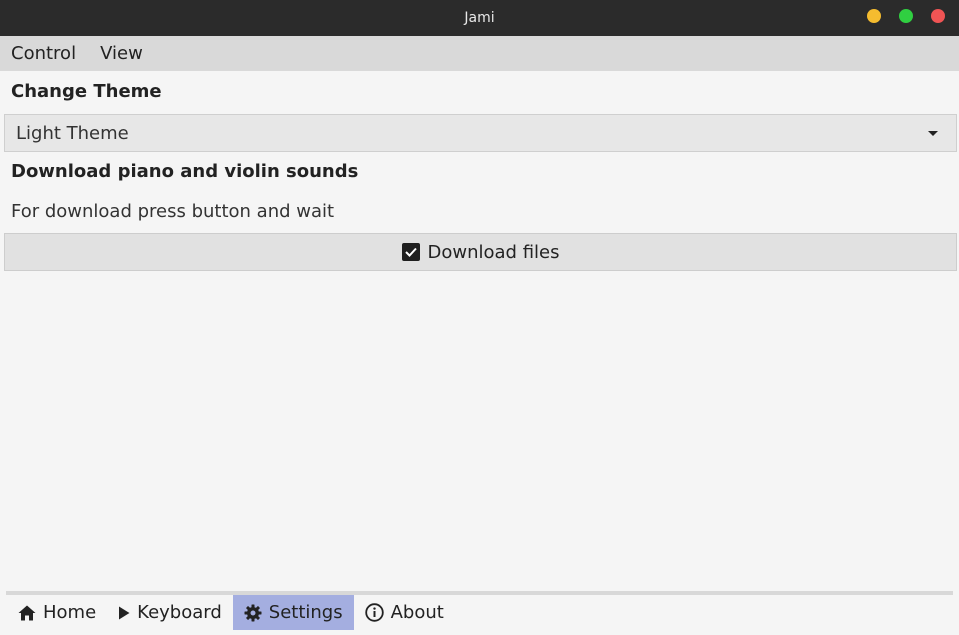  Describe the element at coordinates (72, 133) in the screenshot. I see `theme-select-value: Light Theme` at that location.